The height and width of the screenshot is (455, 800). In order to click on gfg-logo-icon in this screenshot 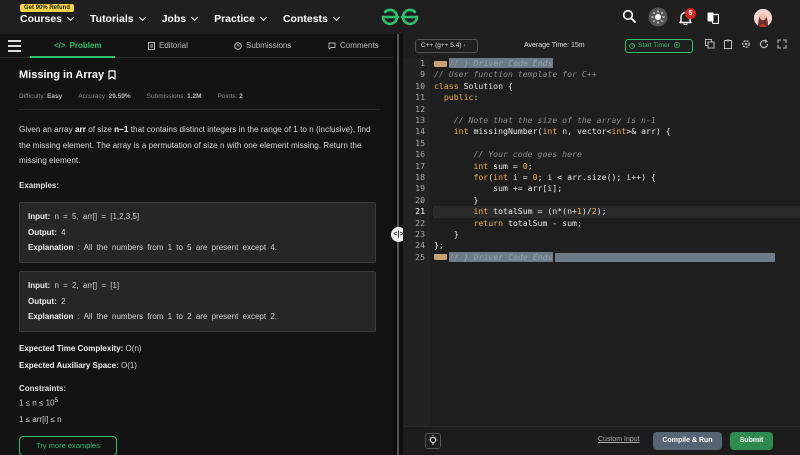, I will do `click(400, 17)`.